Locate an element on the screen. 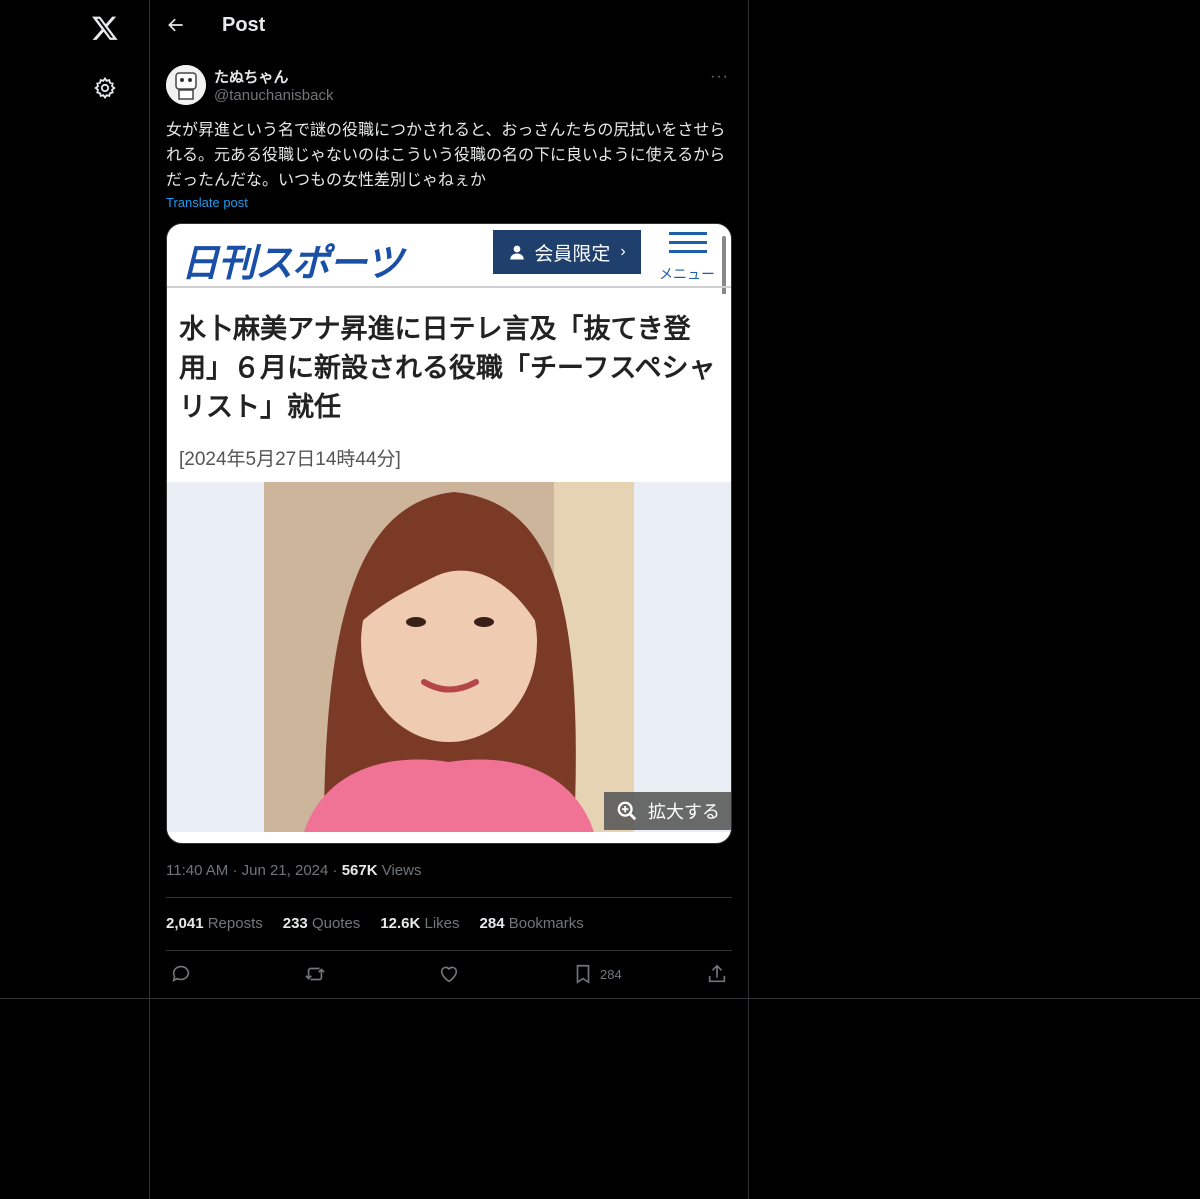 This screenshot has height=1199, width=1200. author-handle: @tanuchanisback is located at coordinates (273, 95).